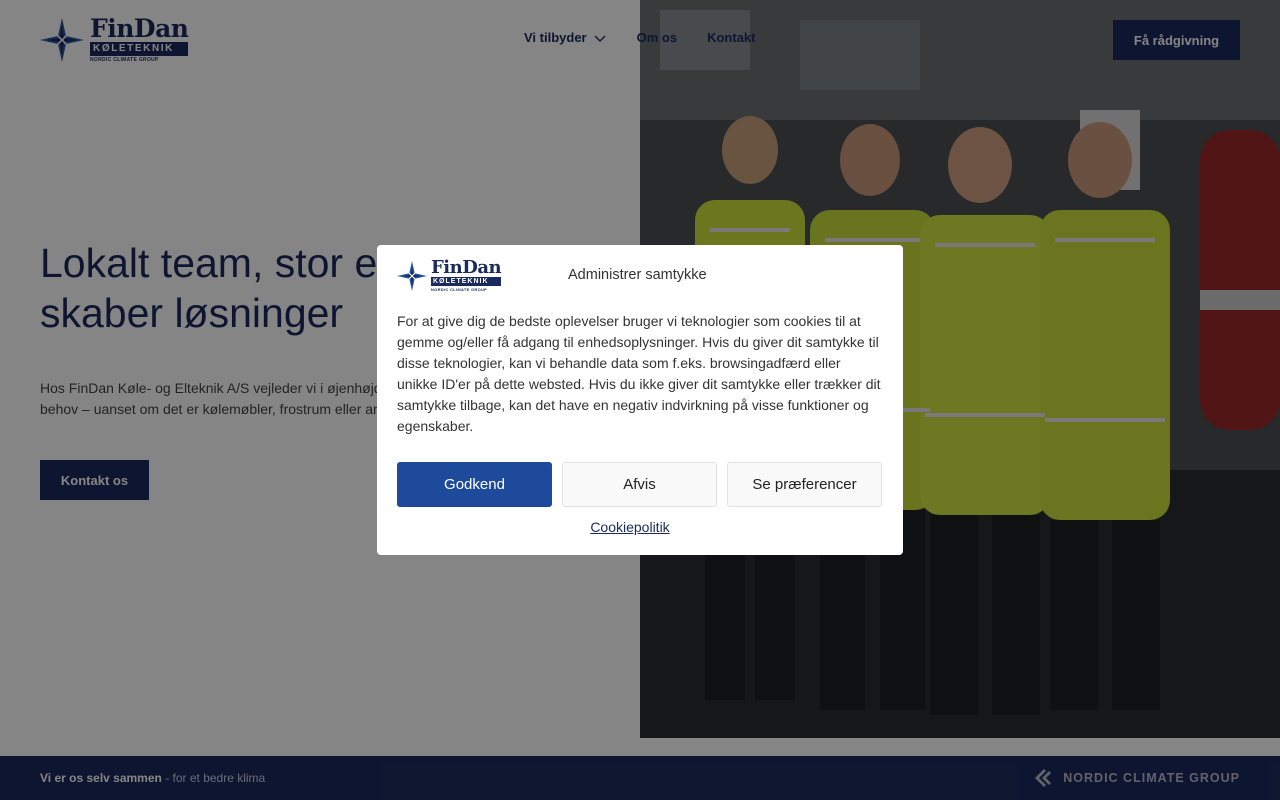 Image resolution: width=1280 pixels, height=800 pixels. Describe the element at coordinates (804, 484) in the screenshot. I see `preferences-button: Se præferencer` at that location.